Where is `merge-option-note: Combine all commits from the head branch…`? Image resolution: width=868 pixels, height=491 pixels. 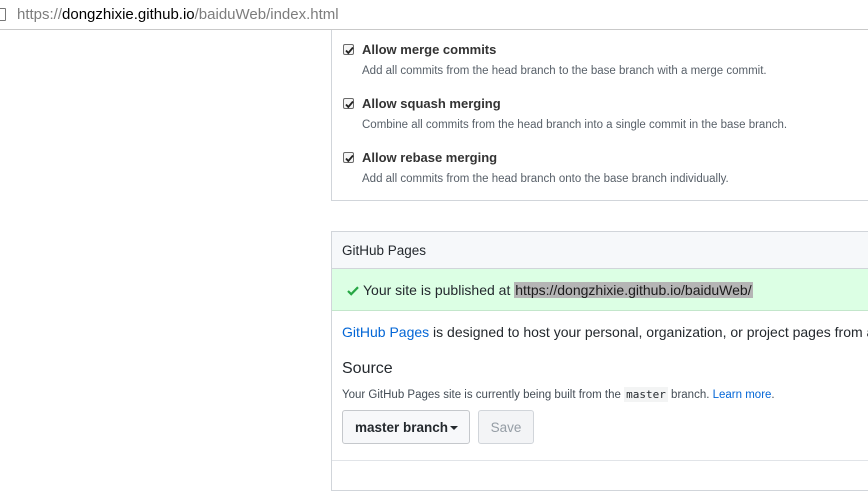
merge-option-note: Combine all commits from the head branch… is located at coordinates (575, 125).